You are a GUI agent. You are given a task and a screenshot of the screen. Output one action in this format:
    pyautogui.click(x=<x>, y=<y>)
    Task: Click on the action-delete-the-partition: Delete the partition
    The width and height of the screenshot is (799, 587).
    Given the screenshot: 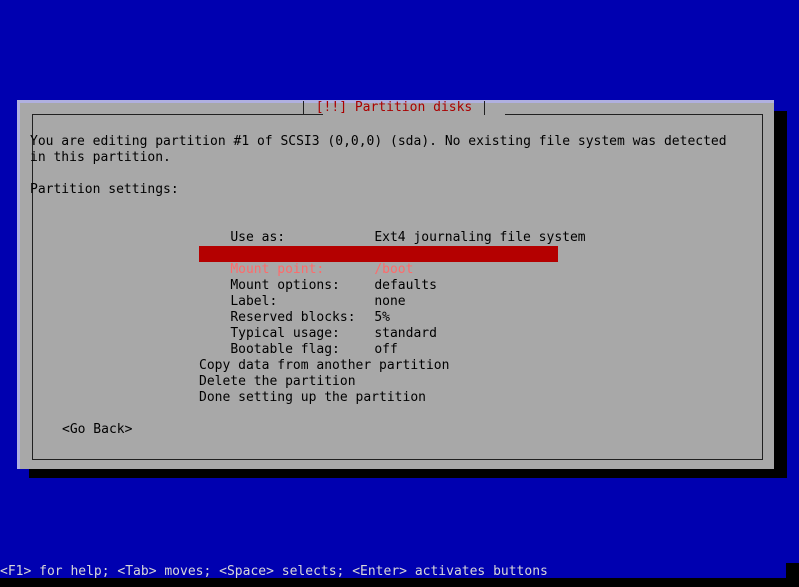 What is the action you would take?
    pyautogui.click(x=324, y=382)
    